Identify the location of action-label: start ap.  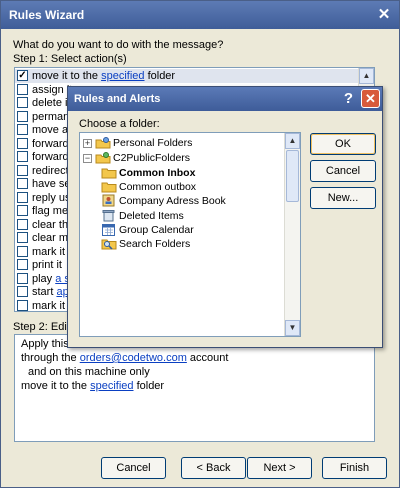
(50, 292).